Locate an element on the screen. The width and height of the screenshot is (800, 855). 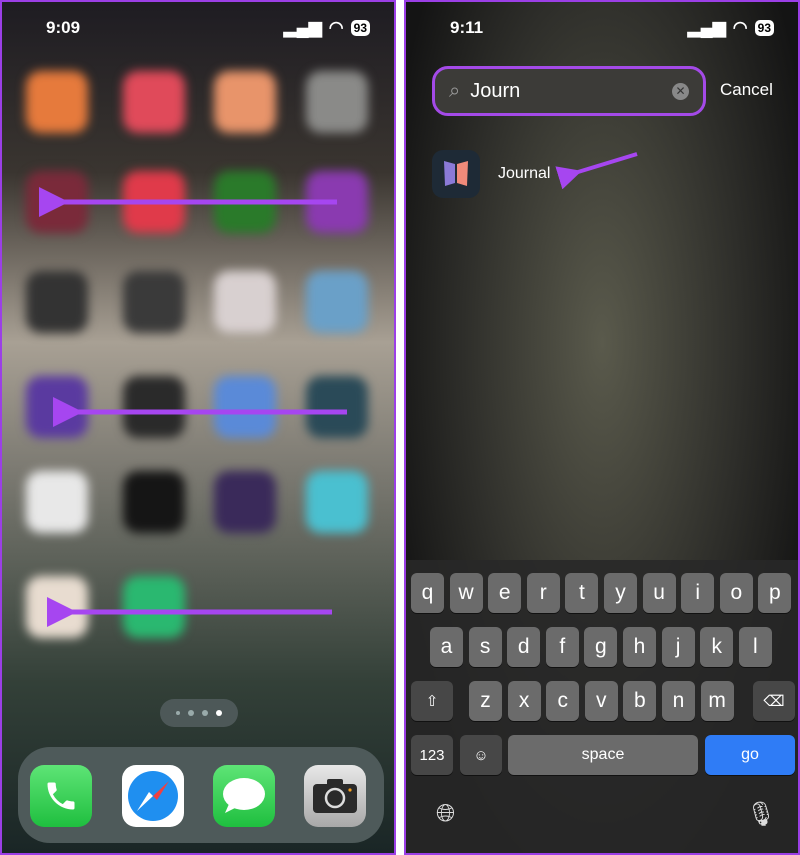
phone-app-icon is located at coordinates (61, 796).